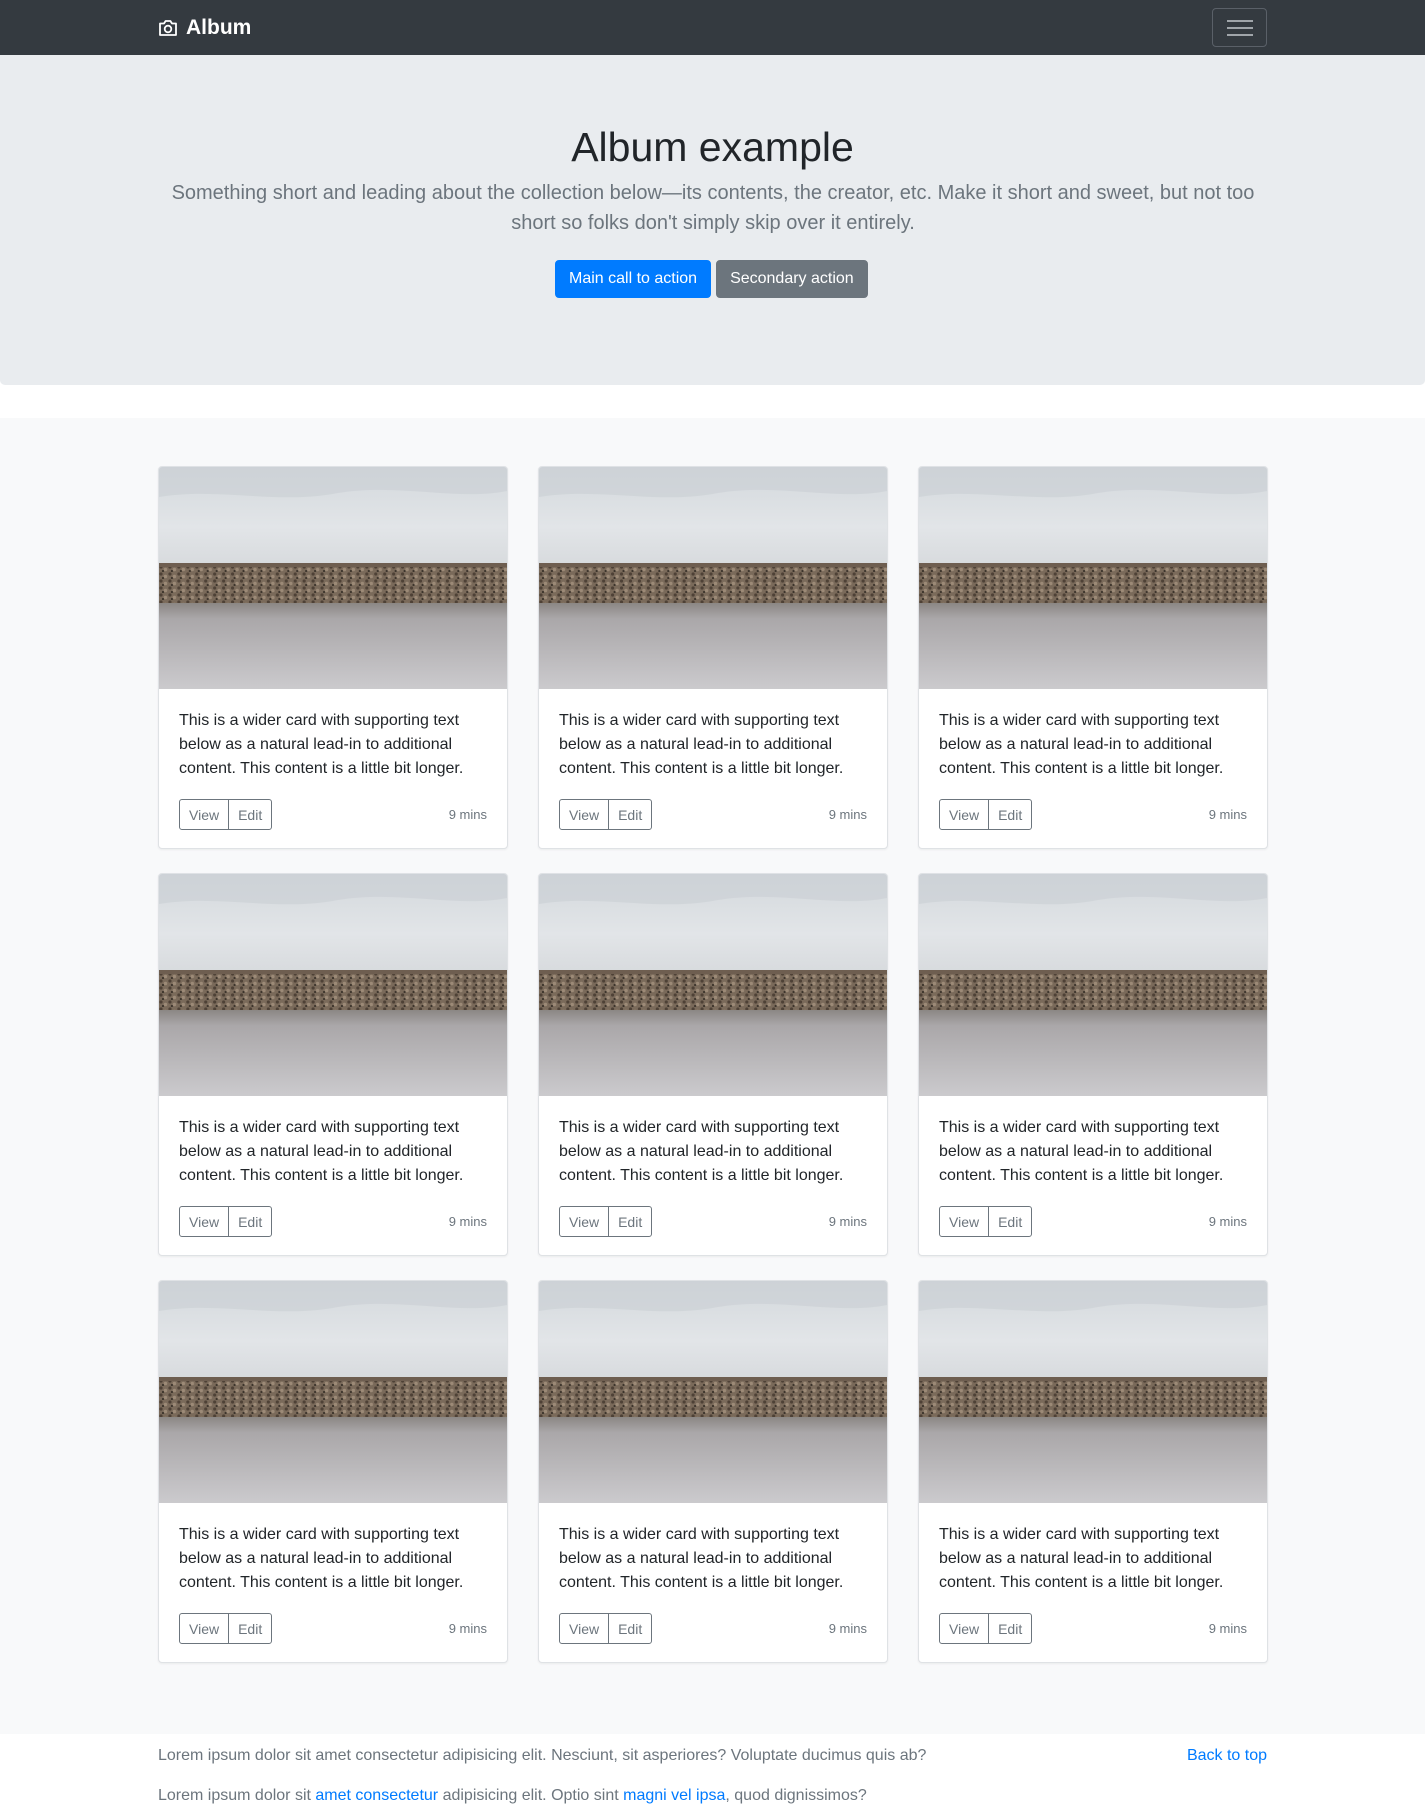 The image size is (1425, 1814). Describe the element at coordinates (376, 1795) in the screenshot. I see `footer-link-amet: amet consectetur` at that location.